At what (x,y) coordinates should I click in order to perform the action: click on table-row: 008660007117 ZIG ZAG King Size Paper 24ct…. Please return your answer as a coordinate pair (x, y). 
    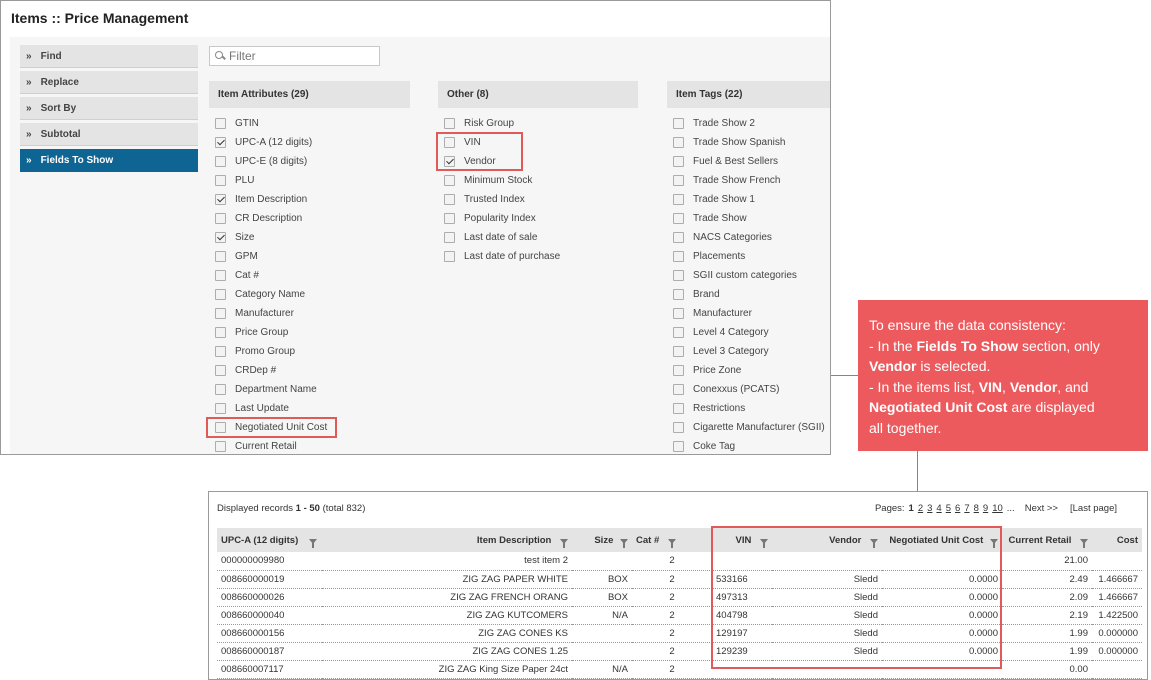
    Looking at the image, I should click on (679, 669).